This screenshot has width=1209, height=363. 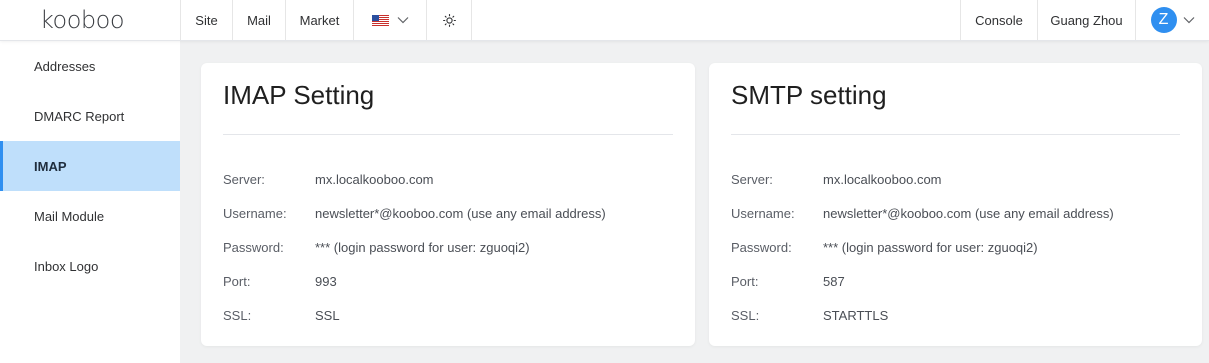 What do you see at coordinates (90, 216) in the screenshot?
I see `sidebar-item-mail-module: Mail Module` at bounding box center [90, 216].